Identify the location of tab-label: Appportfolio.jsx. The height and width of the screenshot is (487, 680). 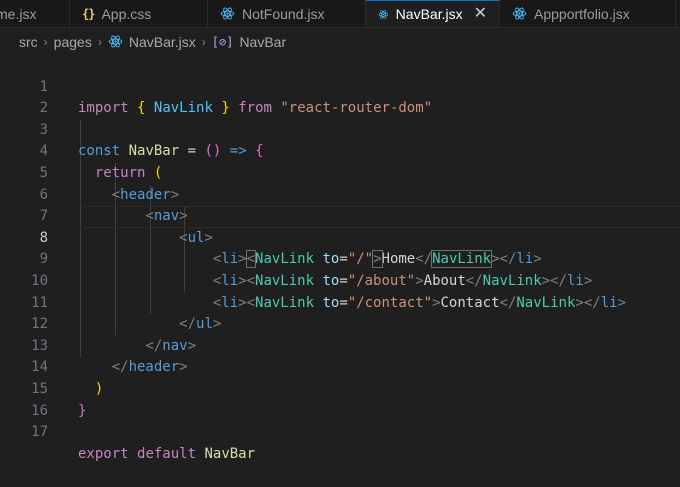
(582, 13).